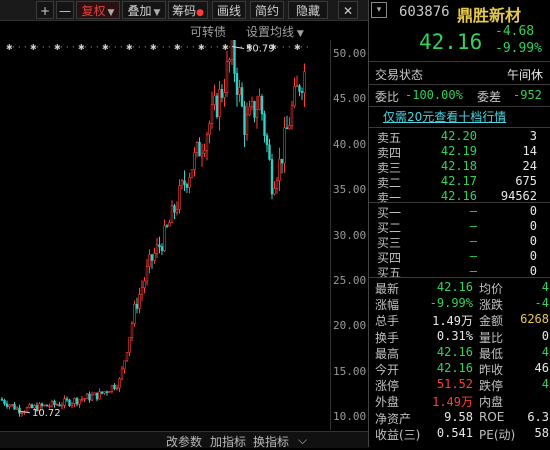 The image size is (550, 450). Describe the element at coordinates (348, 10) in the screenshot. I see `close-icon: ✕` at that location.